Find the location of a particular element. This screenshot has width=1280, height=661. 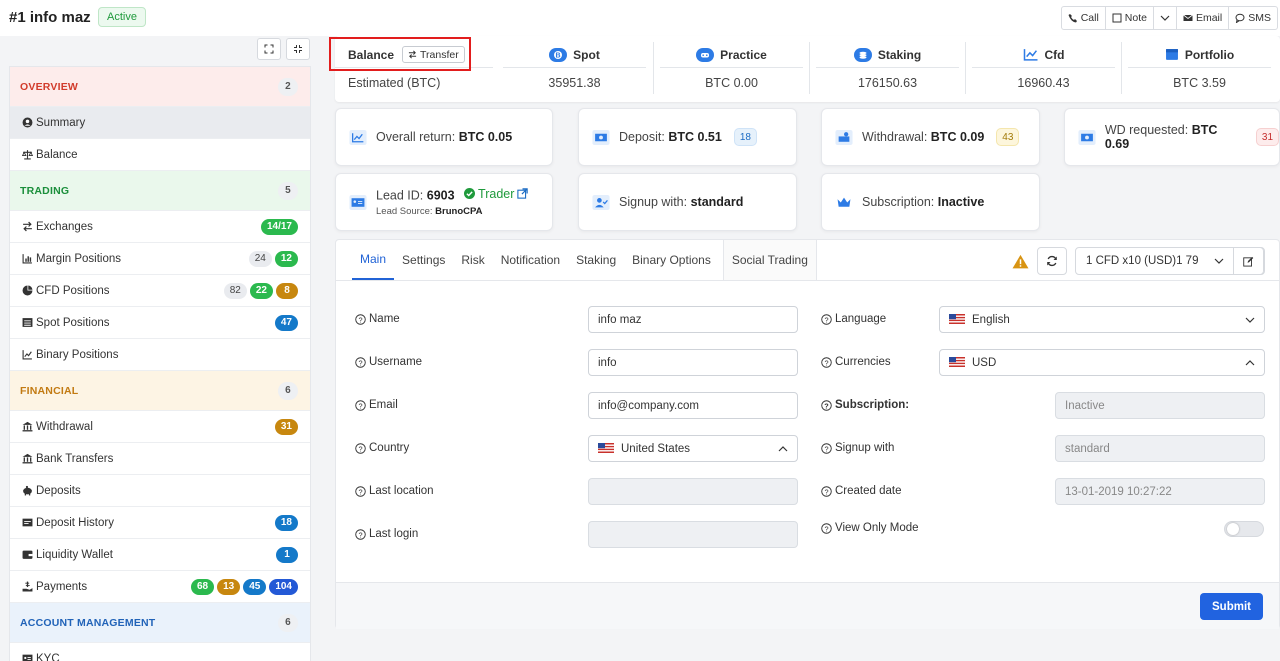

balance-spot-header: B Spot is located at coordinates (574, 55).